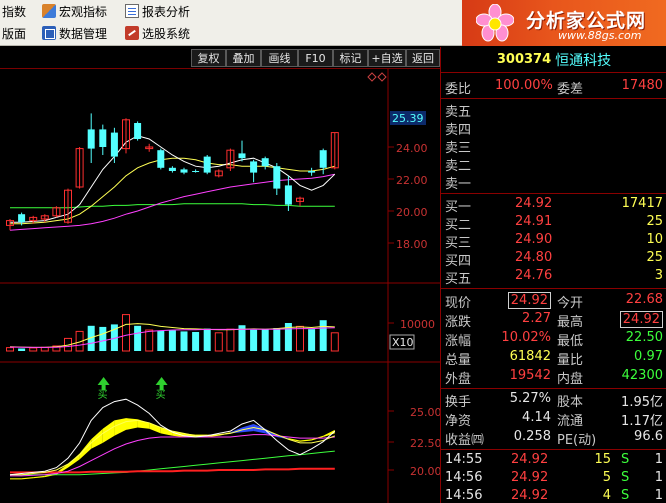 Image resolution: width=666 pixels, height=503 pixels. What do you see at coordinates (279, 58) in the screenshot?
I see `draw-line-button: 画线` at bounding box center [279, 58].